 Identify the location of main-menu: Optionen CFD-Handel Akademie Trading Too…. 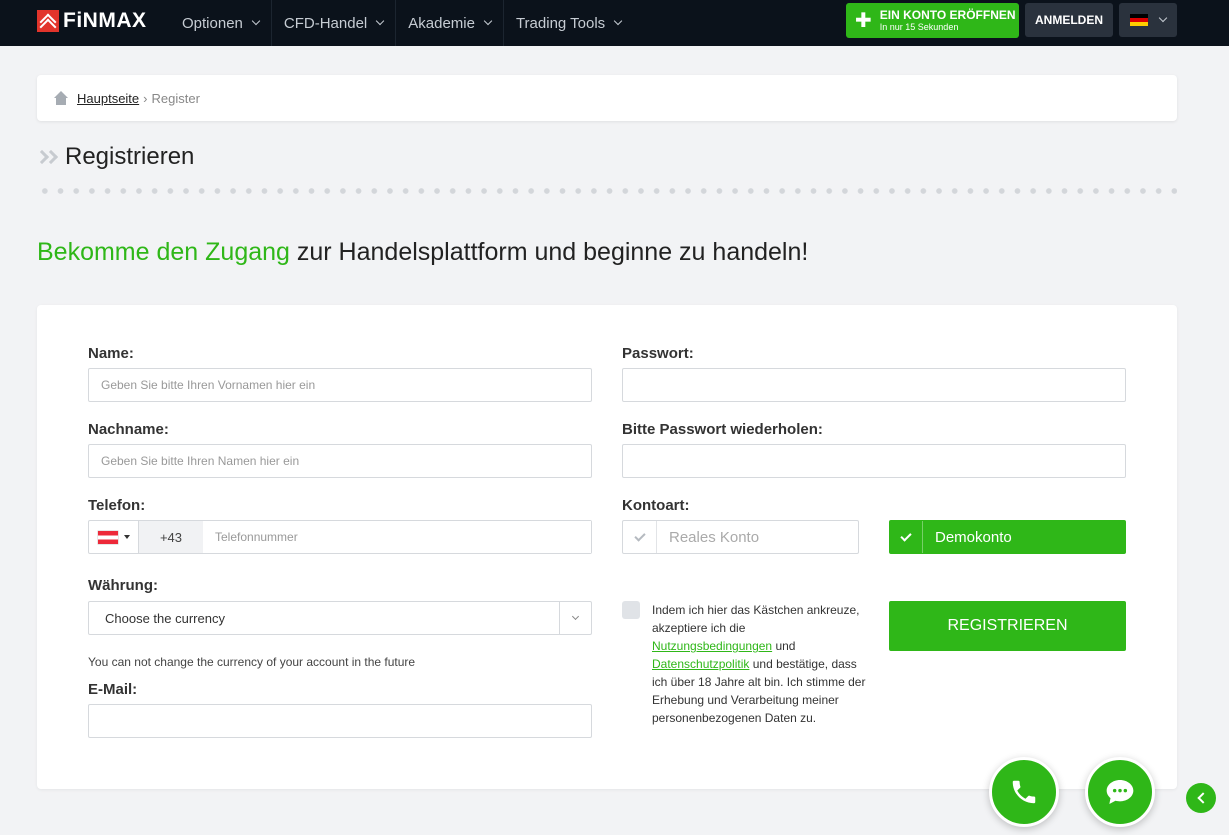
(401, 23).